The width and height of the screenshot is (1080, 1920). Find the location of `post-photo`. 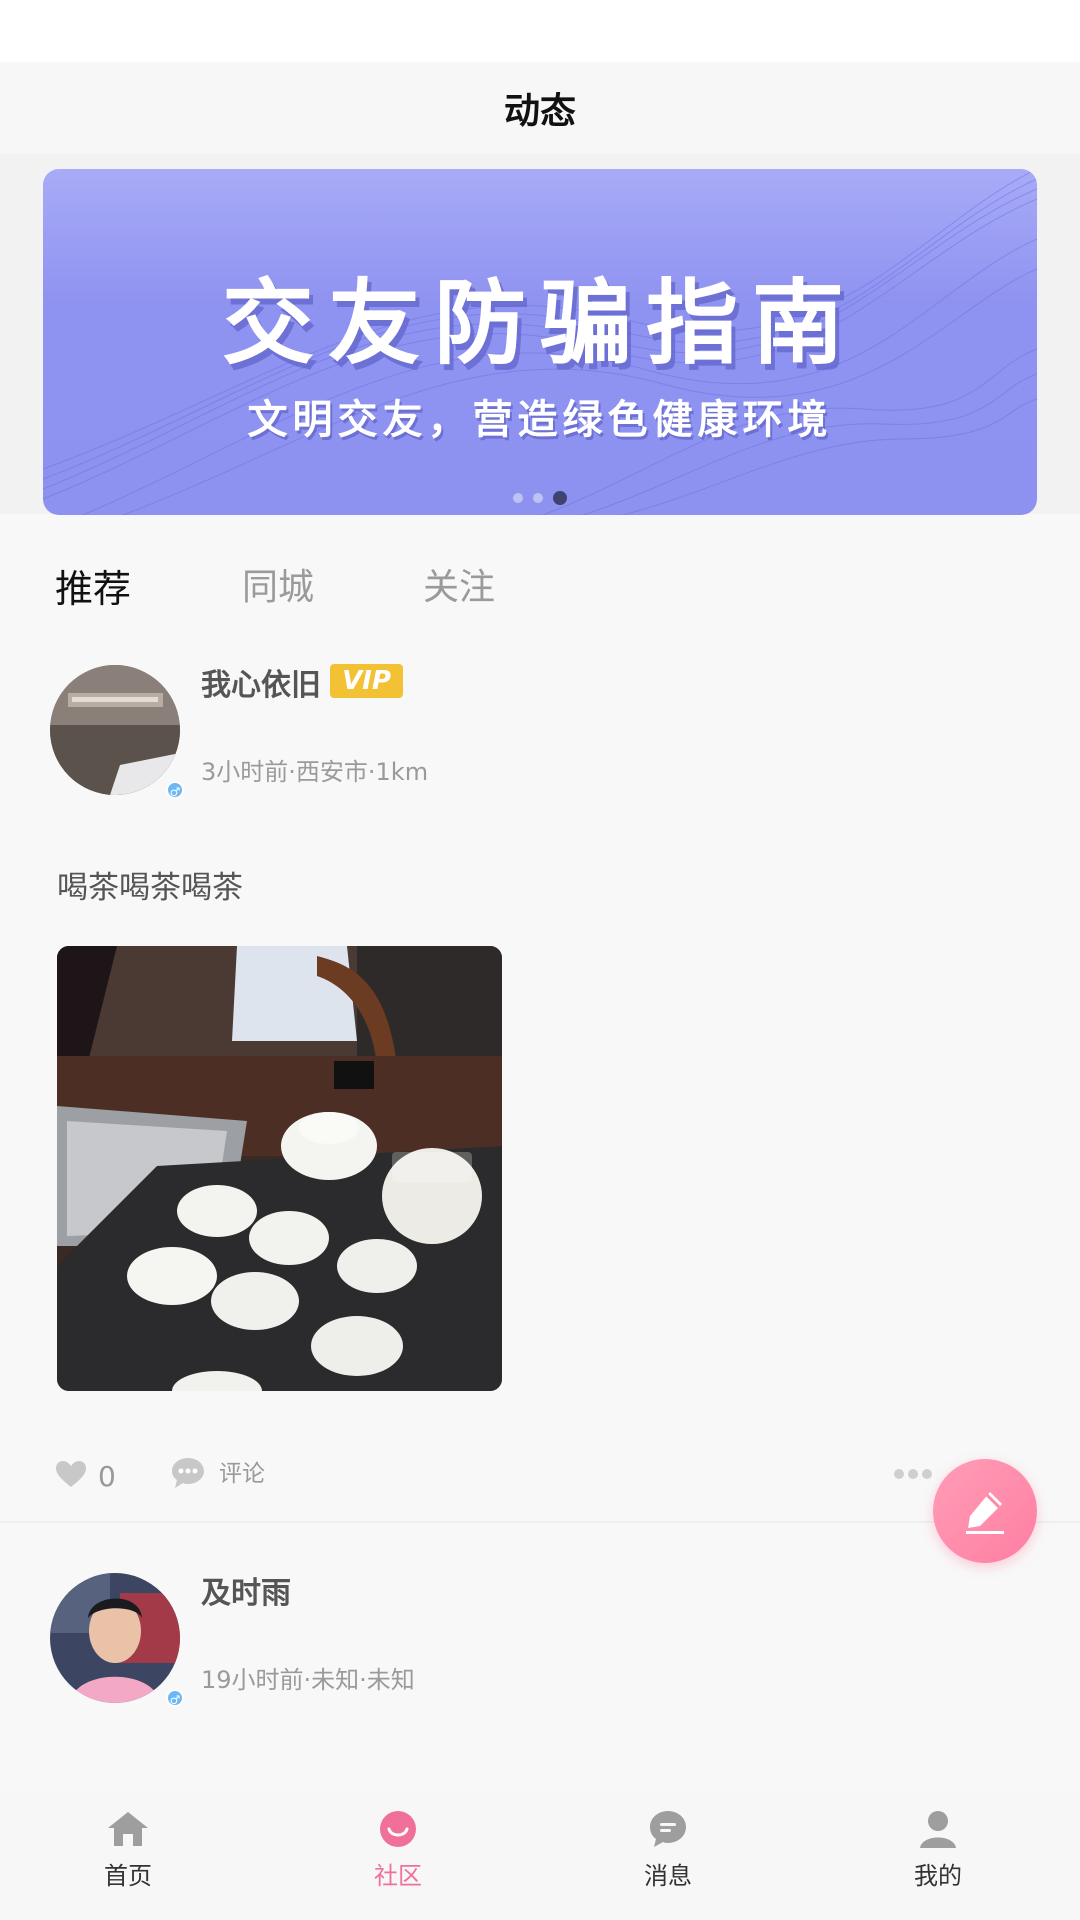

post-photo is located at coordinates (279, 1168).